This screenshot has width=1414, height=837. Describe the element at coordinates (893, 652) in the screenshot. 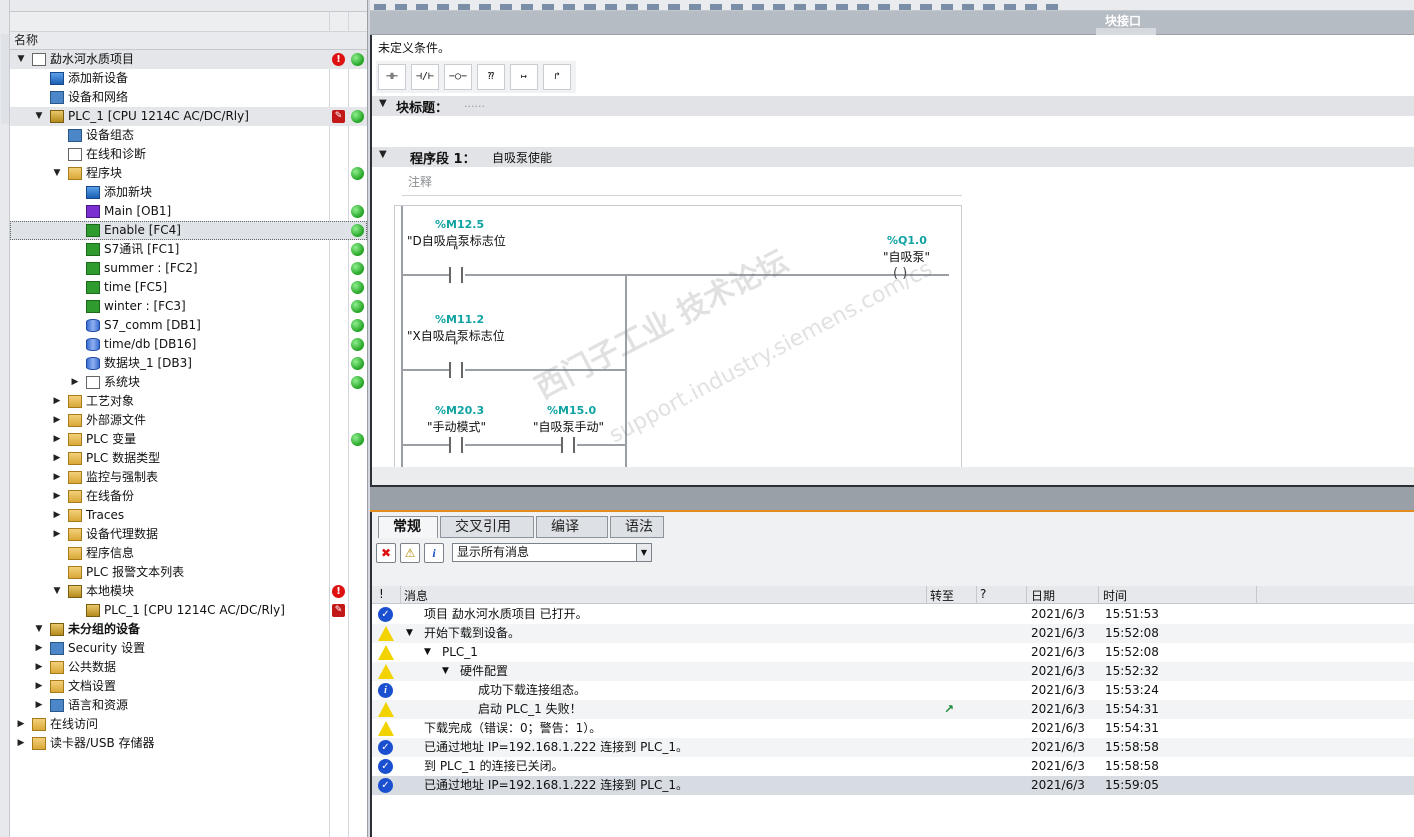

I see `message-row: ▼ PLC_1 2021/6/3 15:52:08` at that location.